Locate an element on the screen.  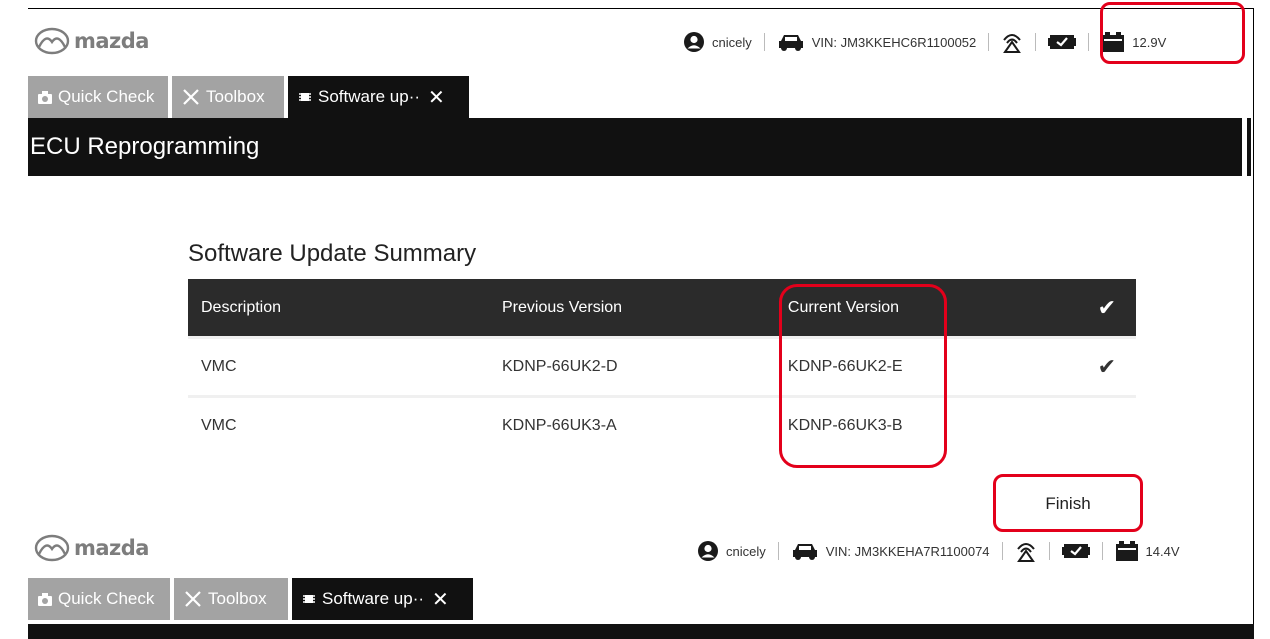
tab-bar: Quick Check Toolbox Software up·· ✕ is located at coordinates (250, 97).